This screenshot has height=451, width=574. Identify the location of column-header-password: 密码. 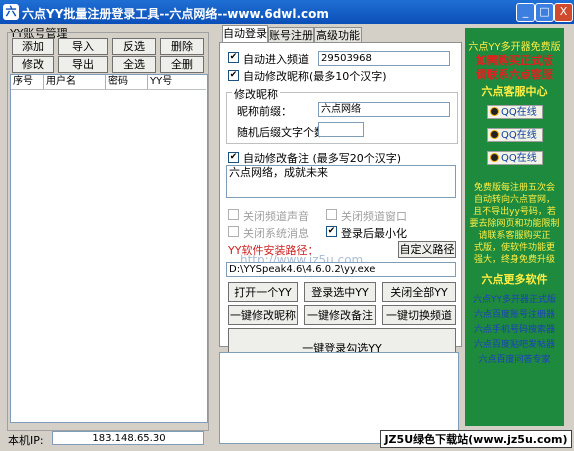
(127, 82).